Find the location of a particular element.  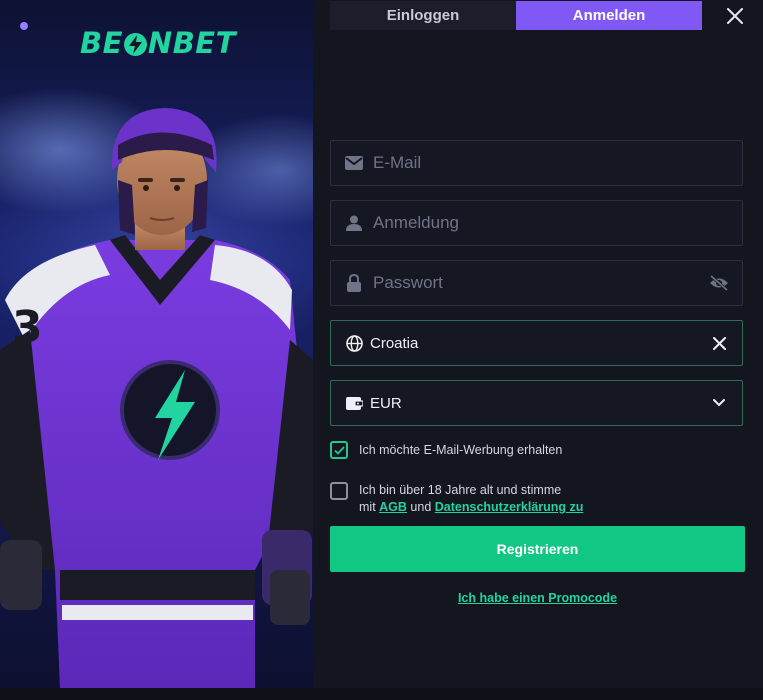

tab-login: Einloggen is located at coordinates (423, 15).